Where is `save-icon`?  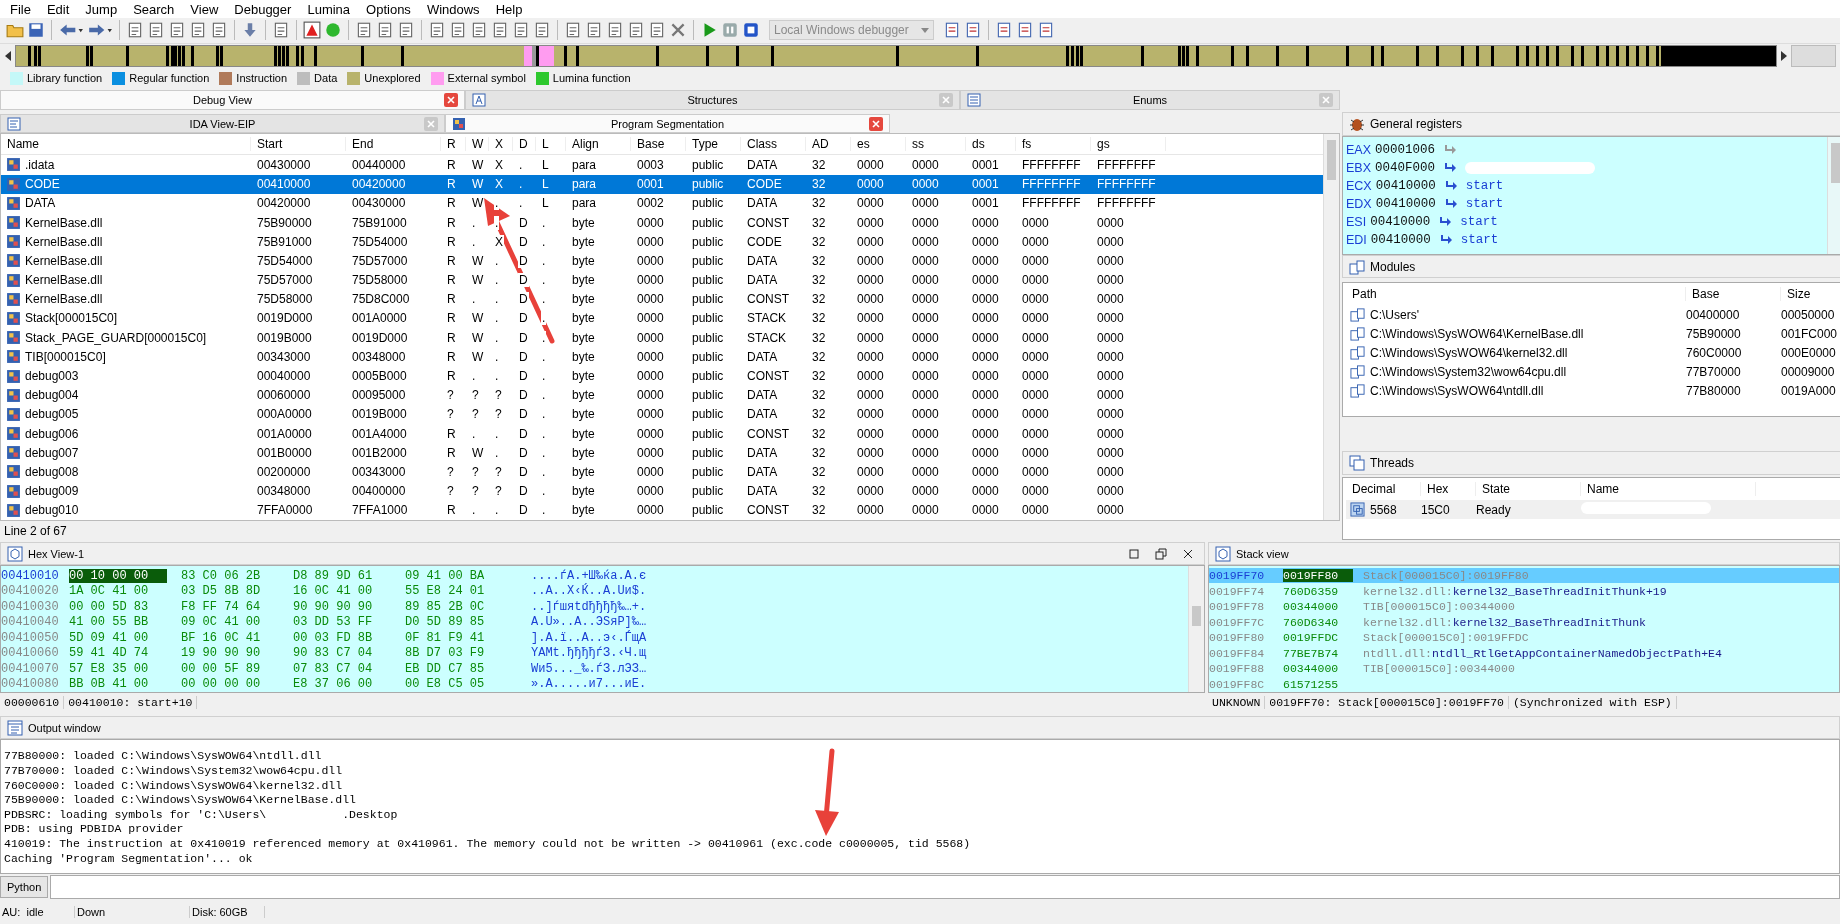
save-icon is located at coordinates (36, 30).